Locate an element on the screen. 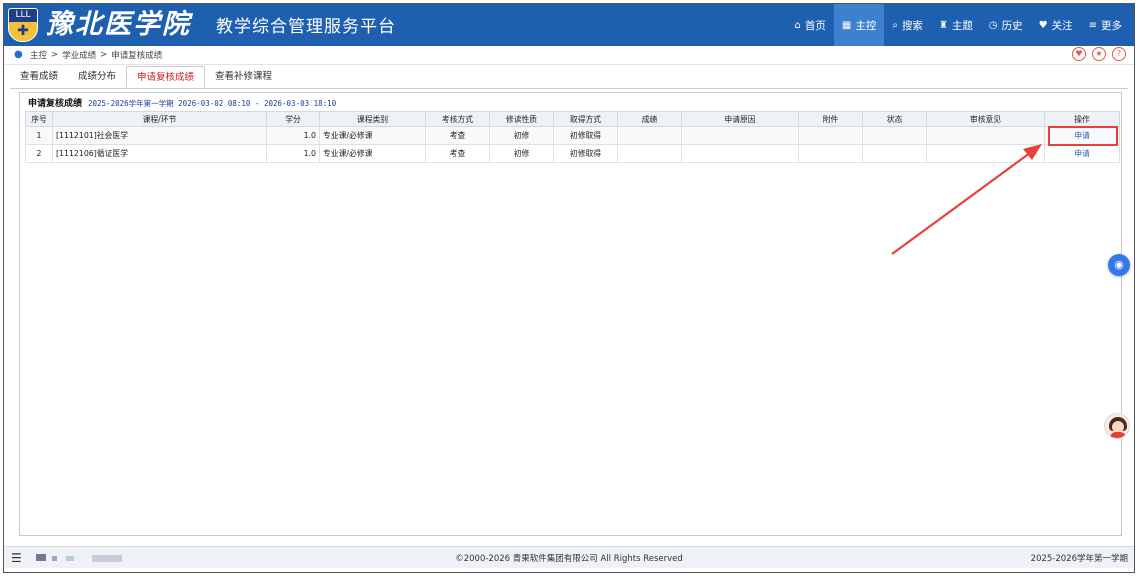 This screenshot has width=1138, height=576. tab-apply-review: 申请复核成绩 is located at coordinates (166, 77).